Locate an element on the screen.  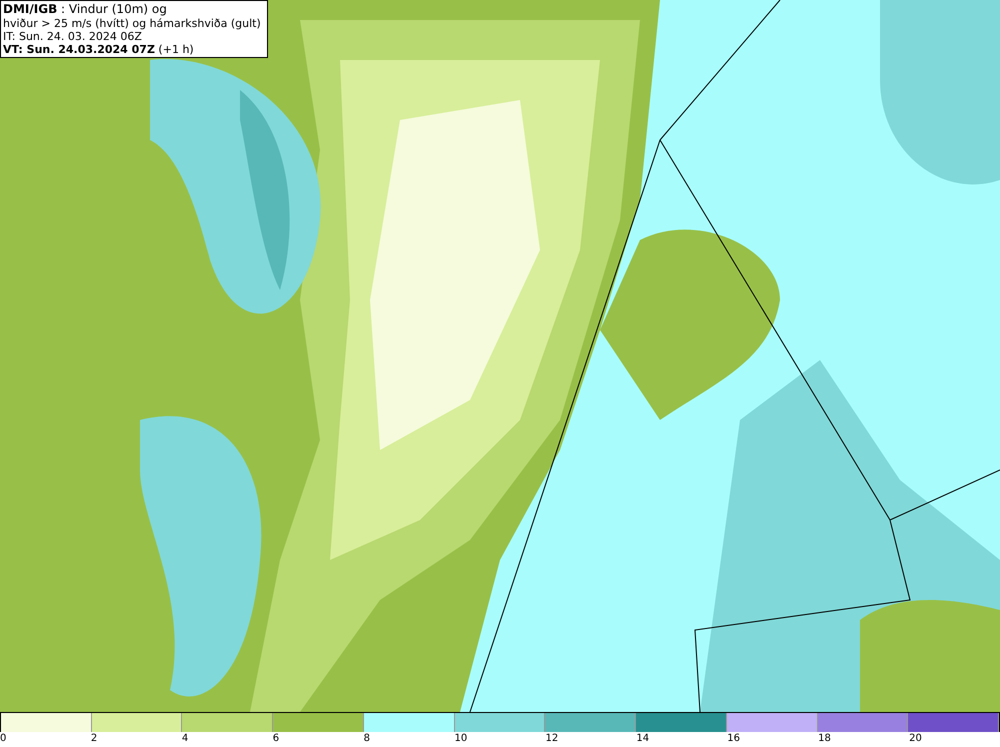
tick-label: 18 is located at coordinates (824, 739).